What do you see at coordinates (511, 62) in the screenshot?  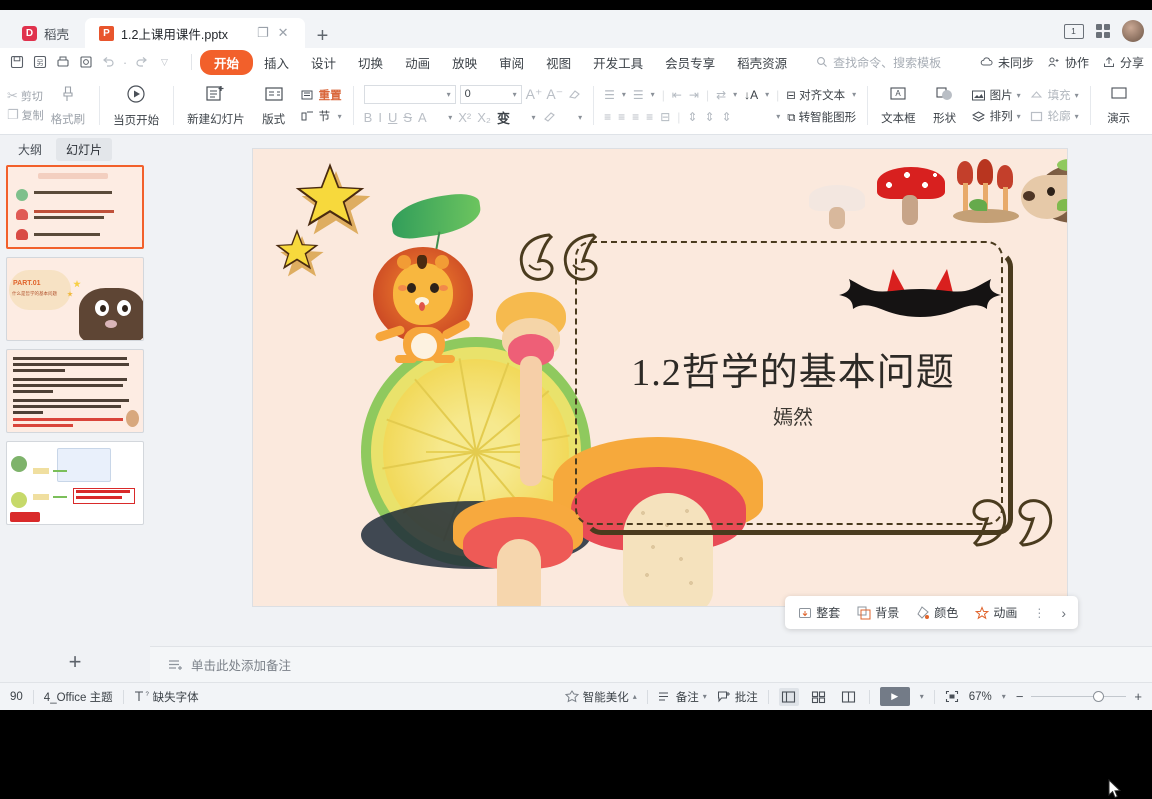 I see `menu-item-review: 审阅` at bounding box center [511, 62].